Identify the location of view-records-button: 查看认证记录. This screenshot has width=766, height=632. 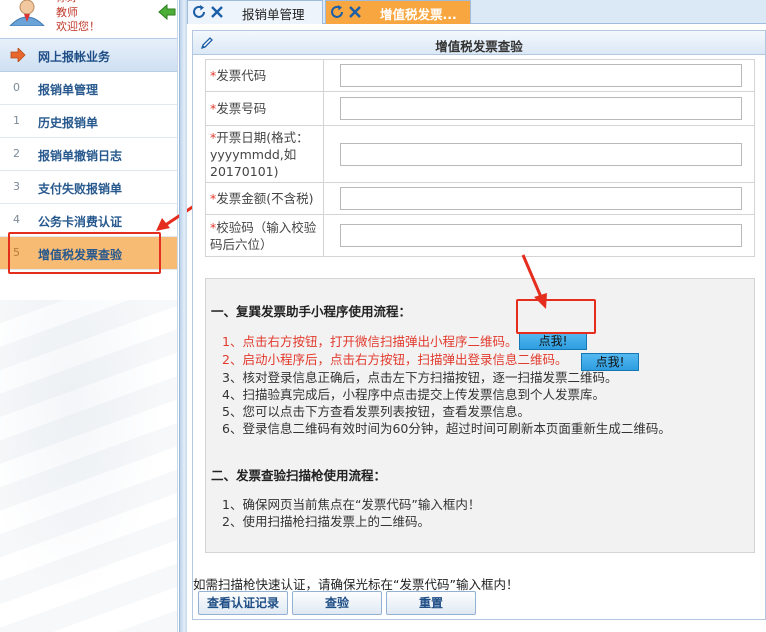
(243, 603).